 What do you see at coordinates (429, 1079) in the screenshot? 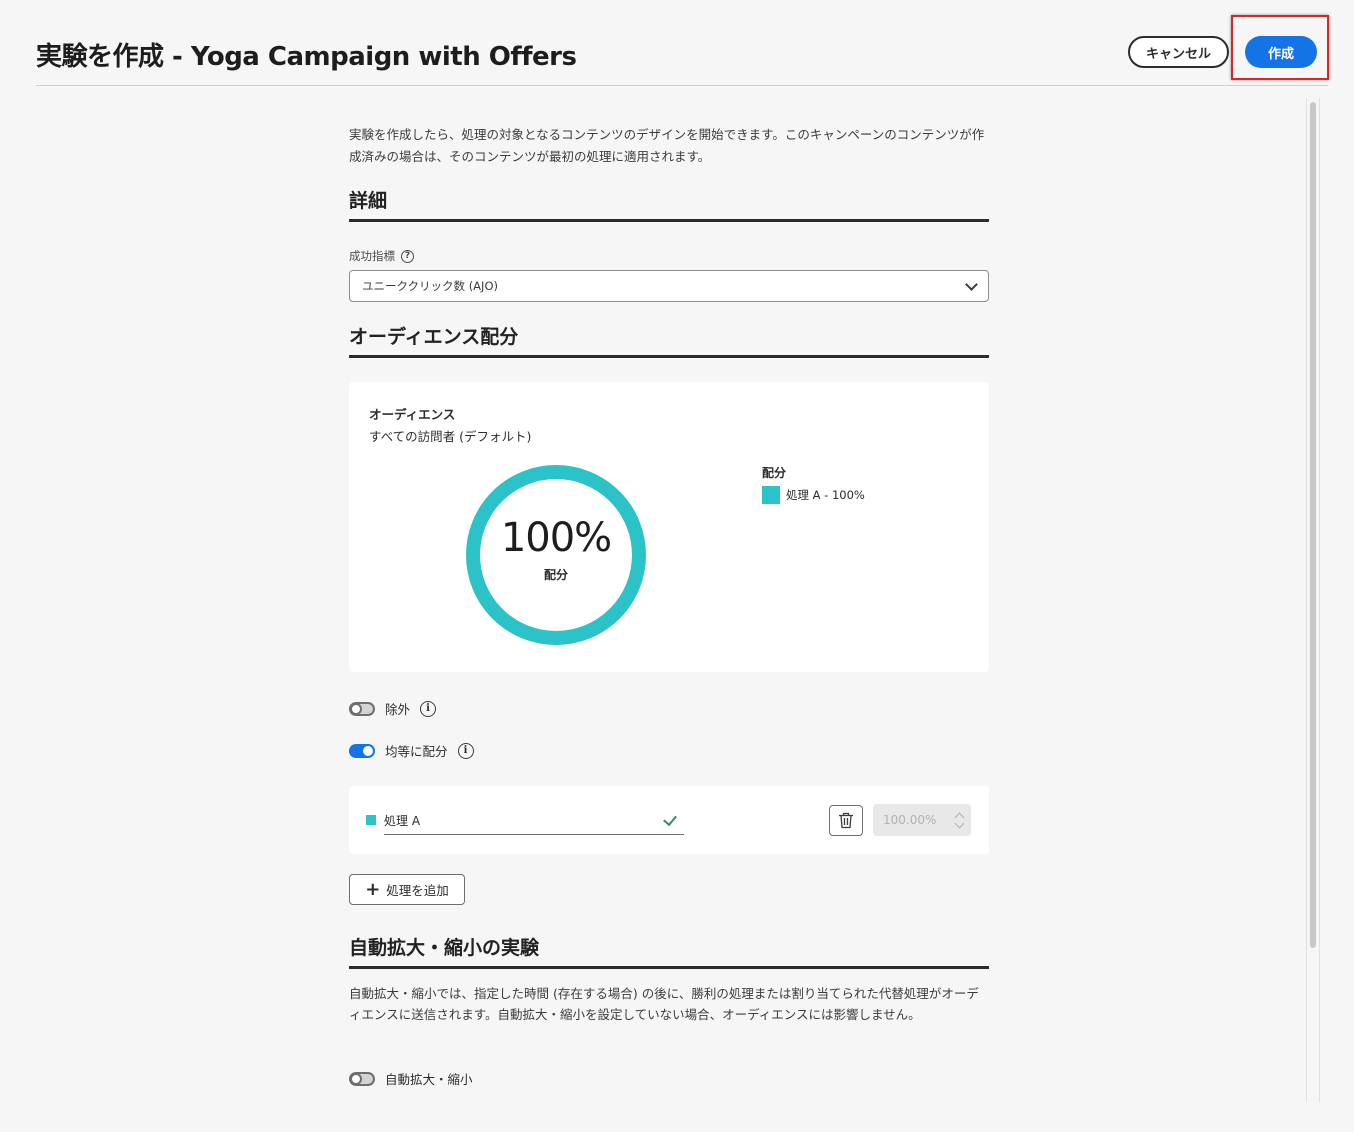
I see `auto-scaling-label: 自動拡大・縮小` at bounding box center [429, 1079].